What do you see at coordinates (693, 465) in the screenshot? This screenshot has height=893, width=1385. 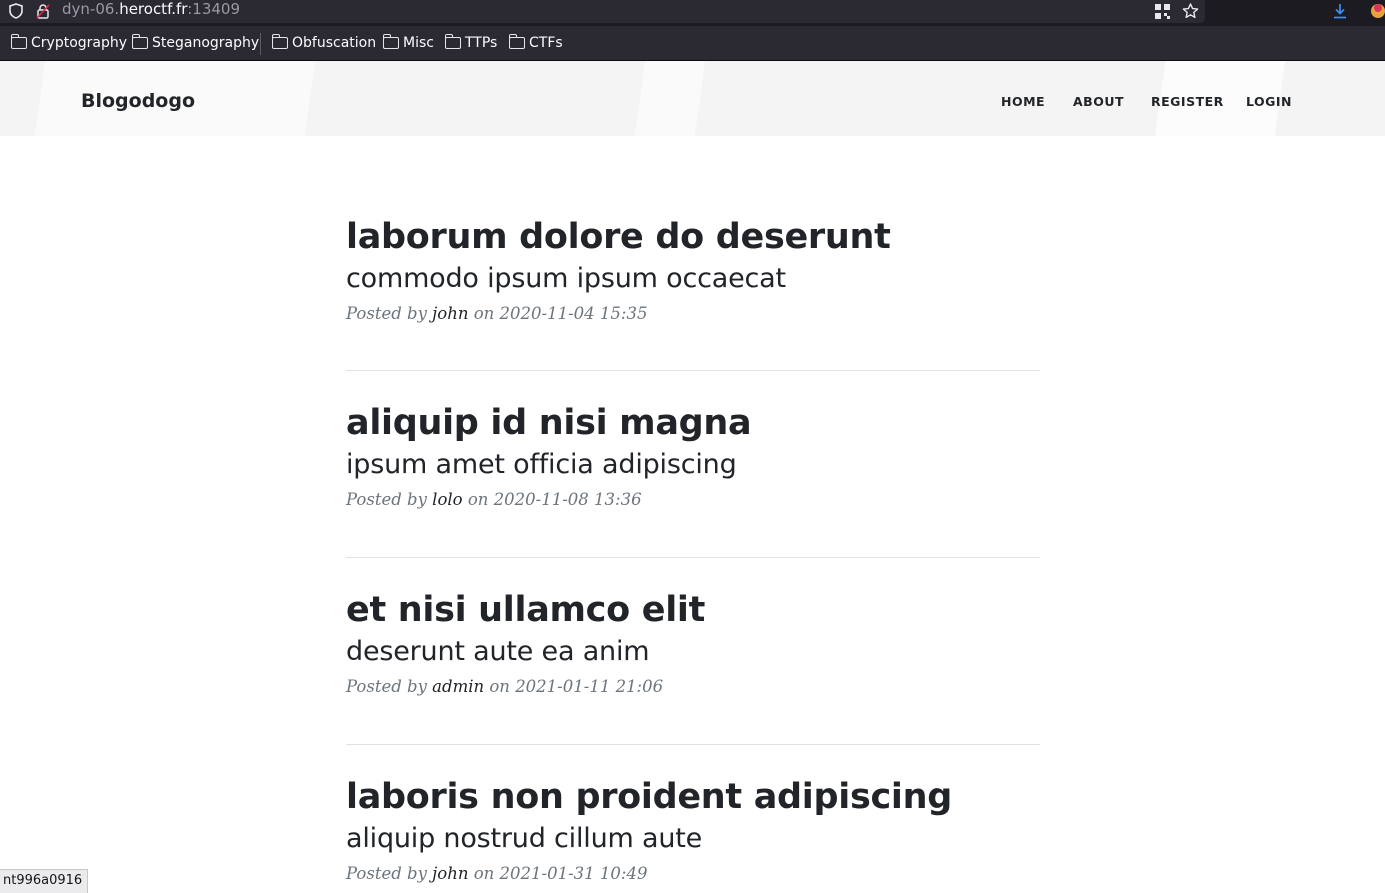 I see `post-subtitle: ipsum amet officia adipiscing` at bounding box center [693, 465].